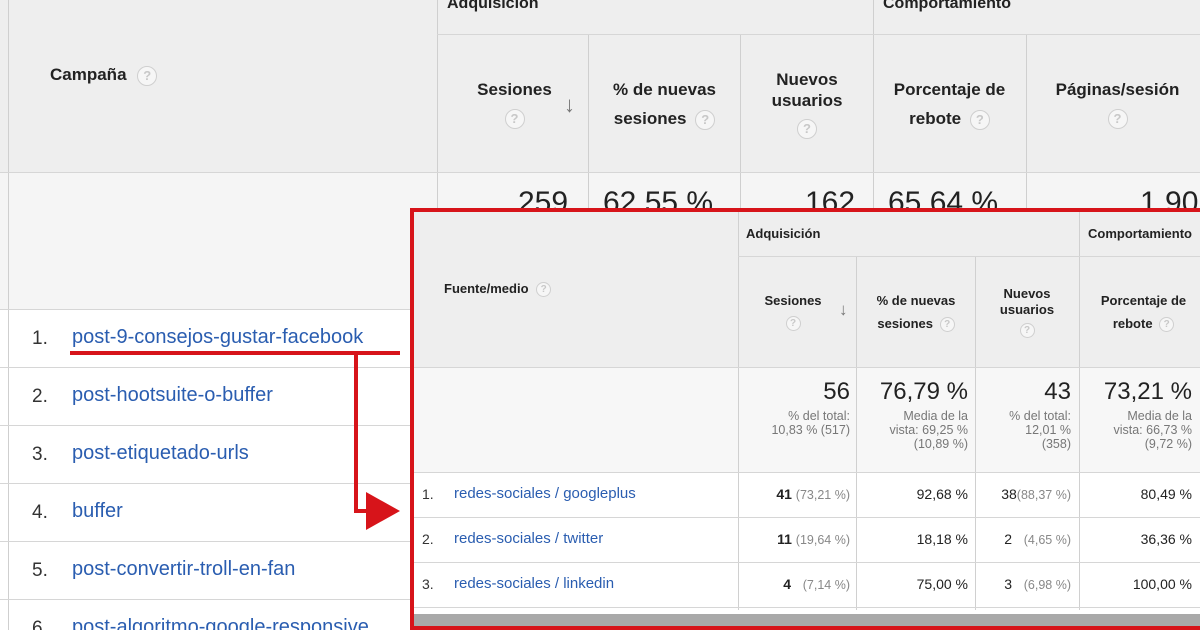  I want to click on total-subtext: vista: 69,25 %, so click(928, 430).